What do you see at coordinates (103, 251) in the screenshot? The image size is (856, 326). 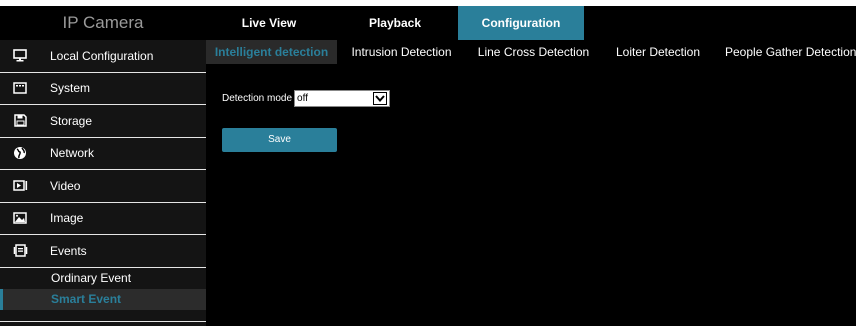 I see `sidebar-item-events: Events` at bounding box center [103, 251].